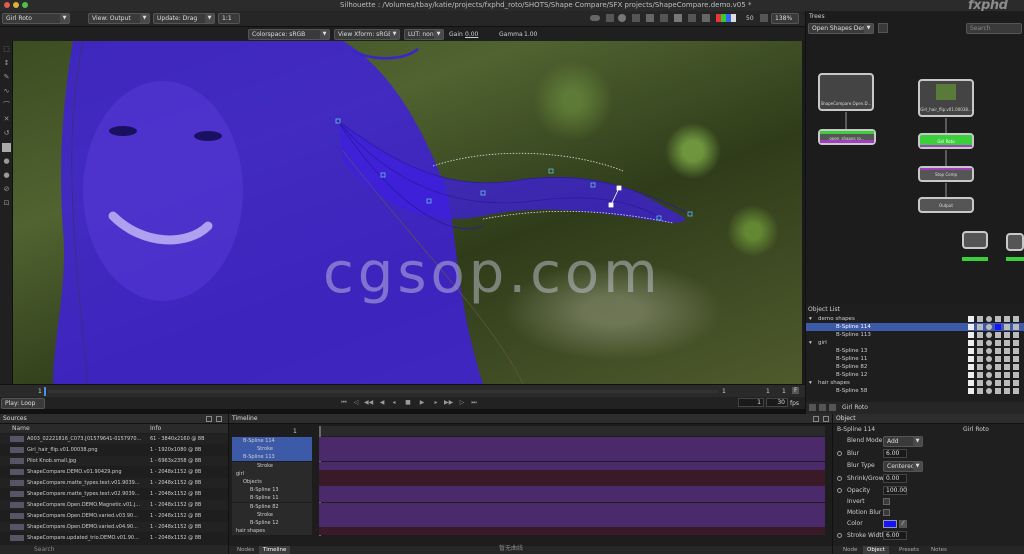  I want to click on tab-notes: Notes, so click(939, 550).